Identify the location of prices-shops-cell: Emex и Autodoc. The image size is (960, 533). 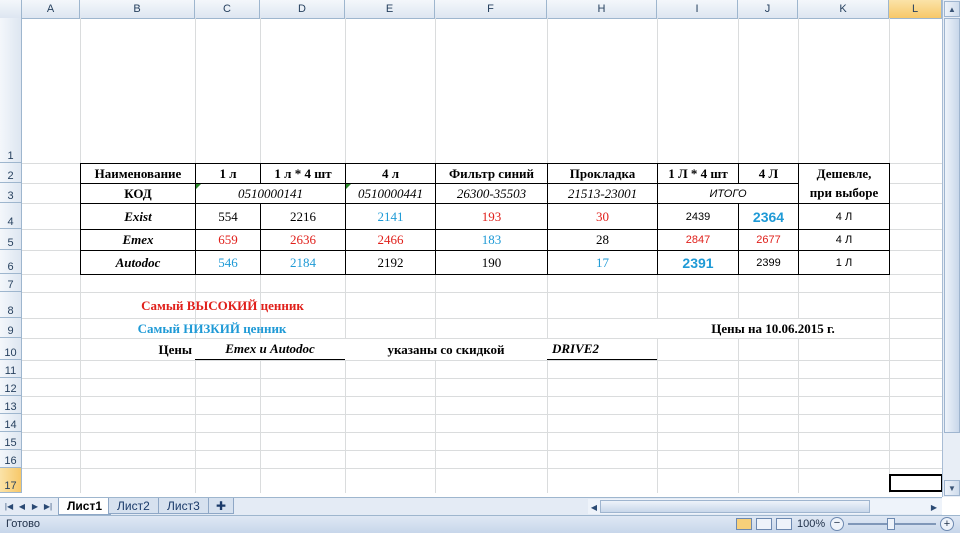
(270, 349).